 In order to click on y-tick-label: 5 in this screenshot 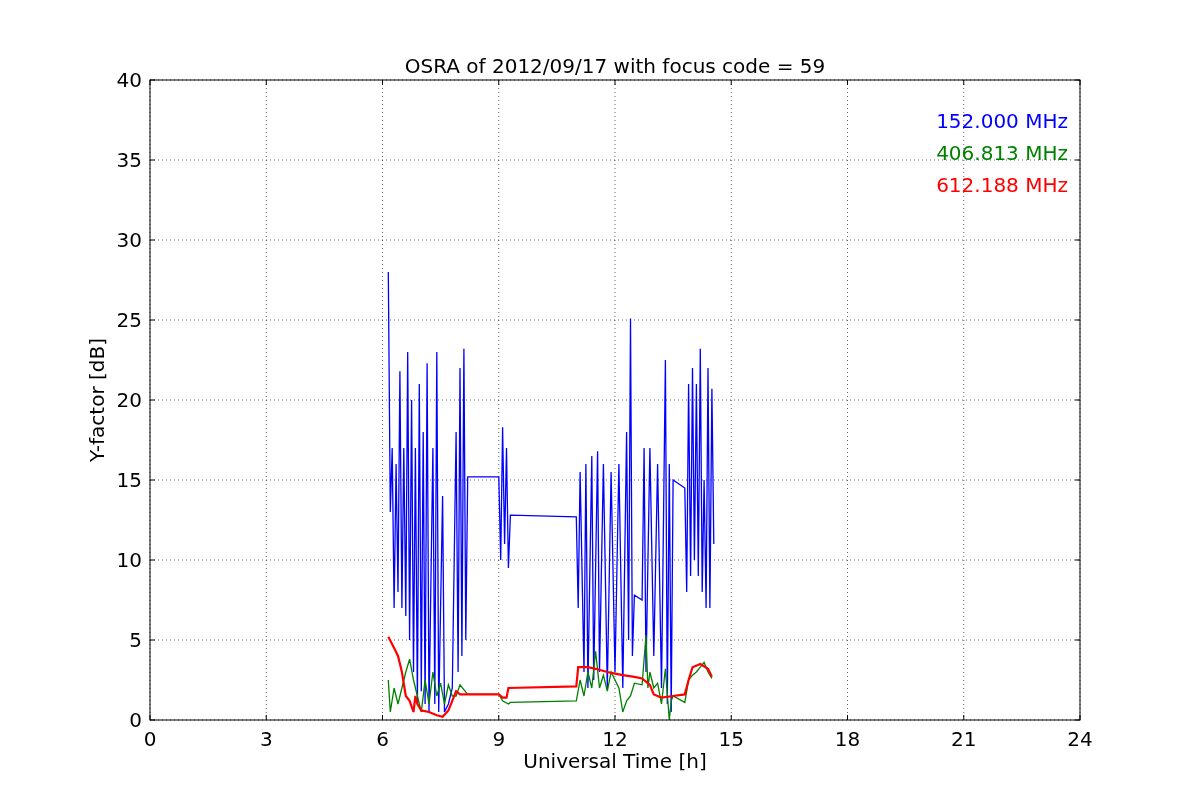, I will do `click(135, 640)`.